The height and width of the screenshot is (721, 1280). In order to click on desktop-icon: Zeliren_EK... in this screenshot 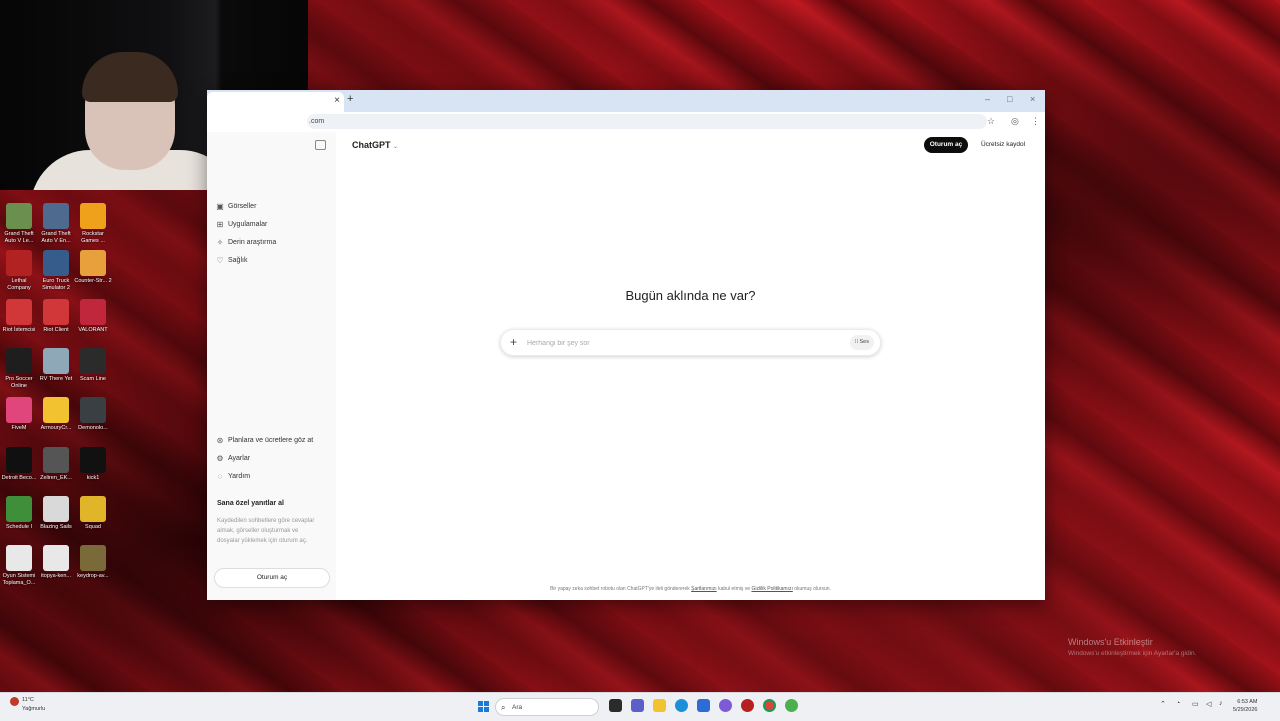, I will do `click(56, 464)`.